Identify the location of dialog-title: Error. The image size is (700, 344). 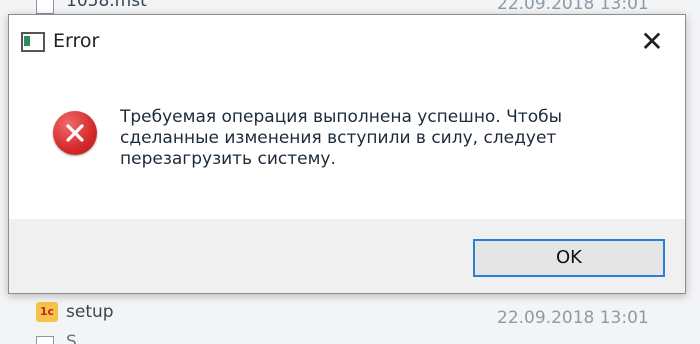
(76, 41).